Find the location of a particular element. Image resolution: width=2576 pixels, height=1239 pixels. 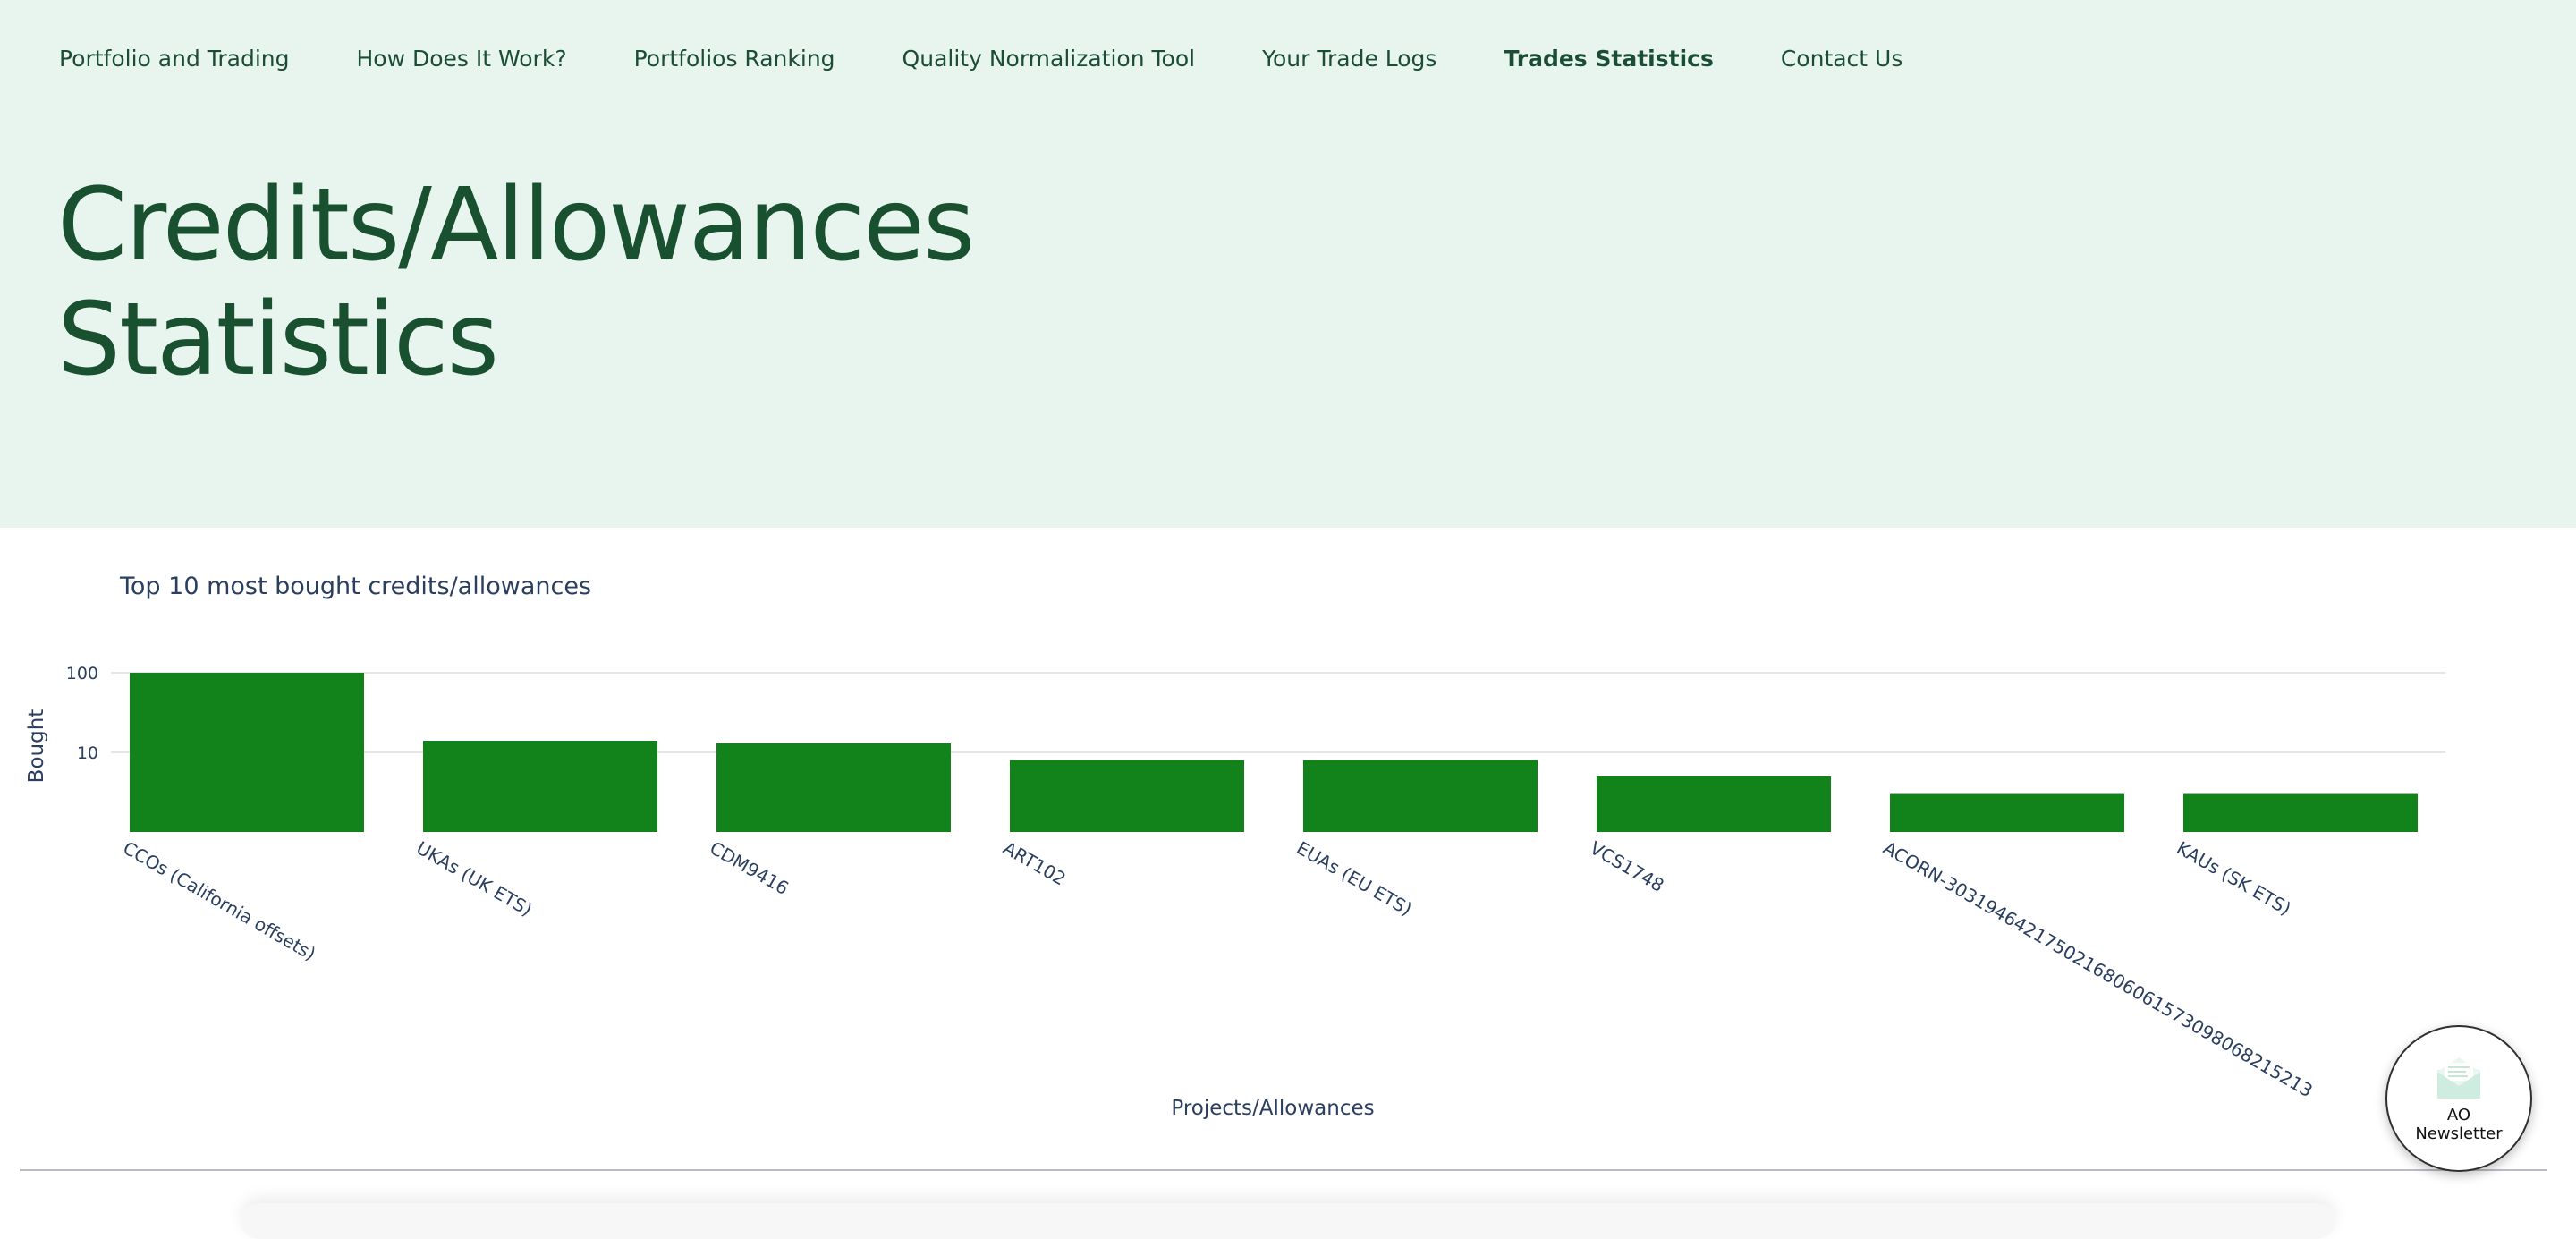

nav-item-trades-statistics: Trades Statistics is located at coordinates (1608, 59).